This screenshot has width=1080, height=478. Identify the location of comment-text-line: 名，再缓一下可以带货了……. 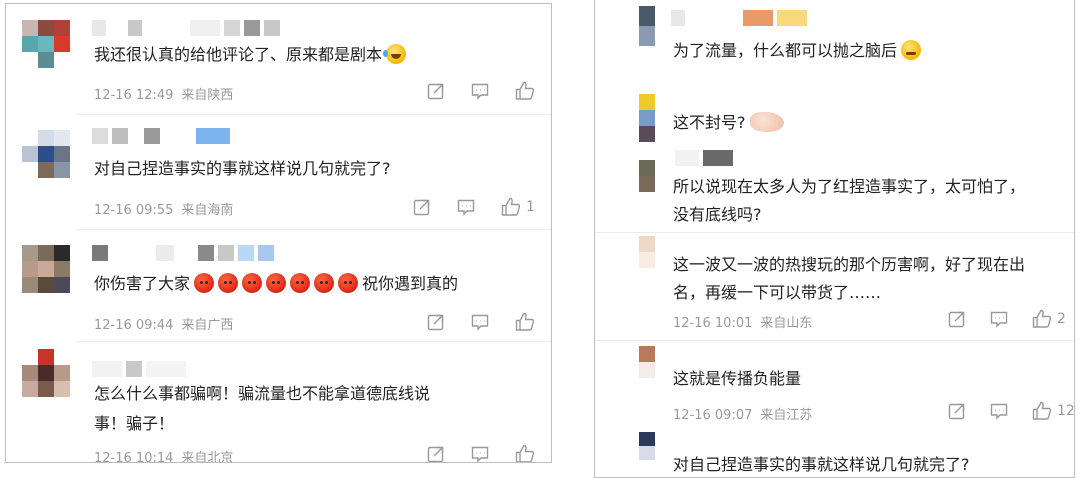
(777, 292).